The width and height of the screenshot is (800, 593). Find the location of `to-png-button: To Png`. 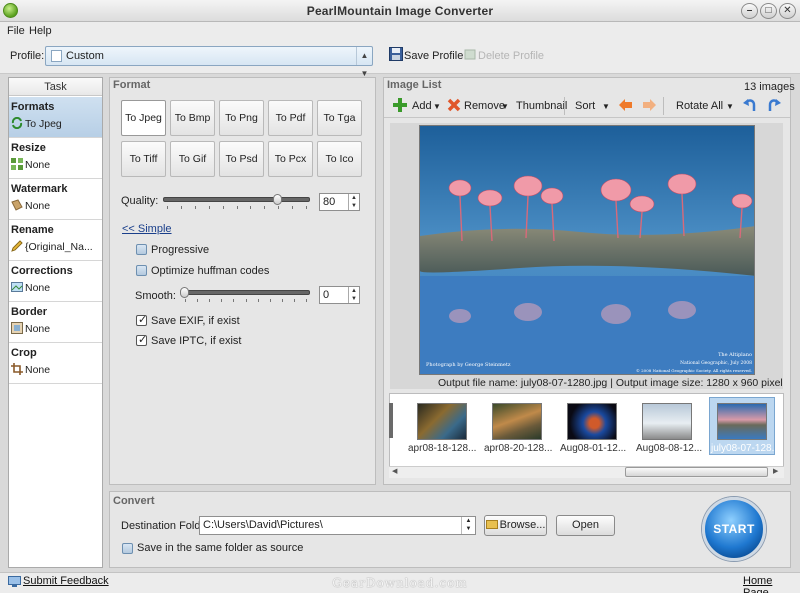

to-png-button: To Png is located at coordinates (241, 118).